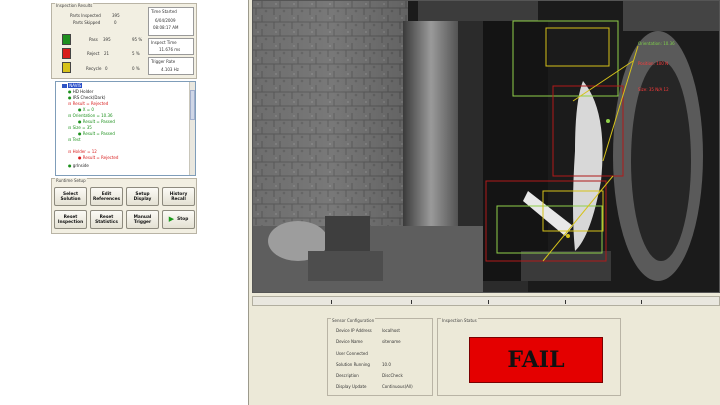  What do you see at coordinates (74, 5) in the screenshot?
I see `inspection-results-title: Inspection Results` at bounding box center [74, 5].